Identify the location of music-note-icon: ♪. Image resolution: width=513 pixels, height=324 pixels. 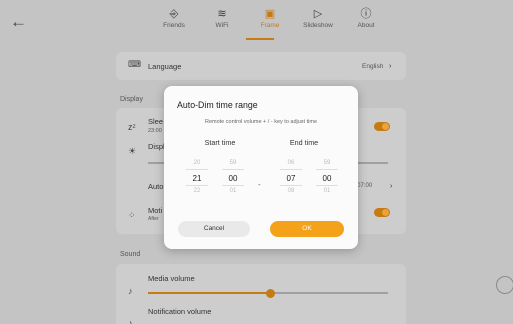
(130, 291).